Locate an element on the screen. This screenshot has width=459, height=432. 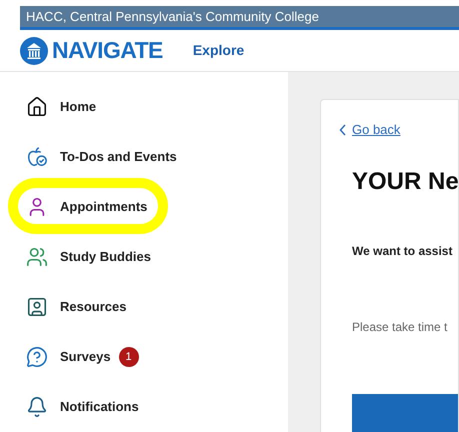
framed-person-icon is located at coordinates (37, 307).